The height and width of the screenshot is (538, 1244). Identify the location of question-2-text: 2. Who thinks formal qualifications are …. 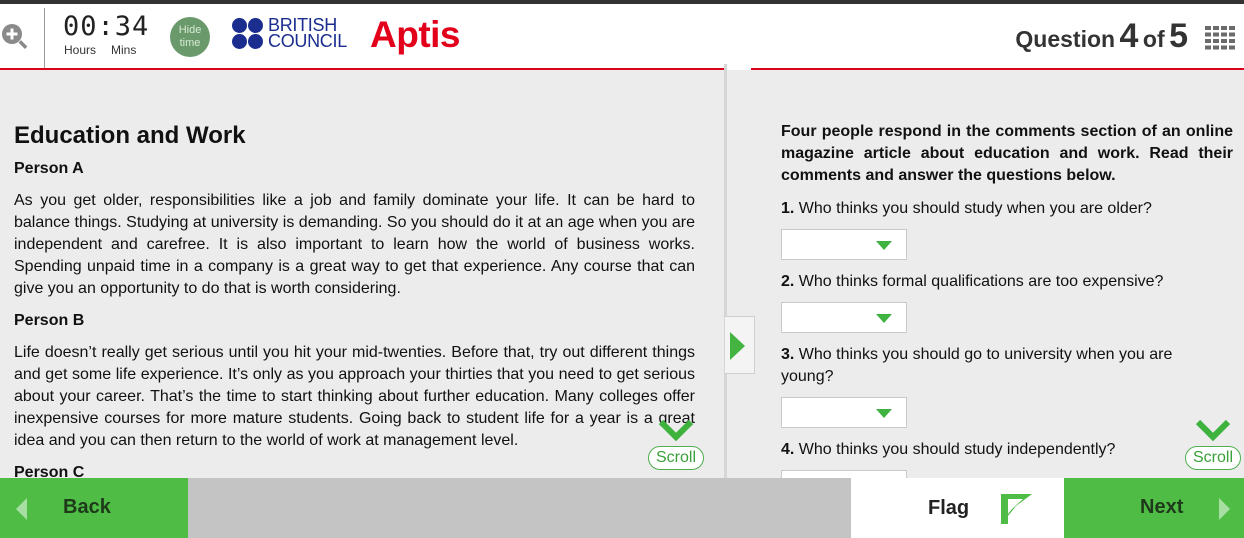
(991, 282).